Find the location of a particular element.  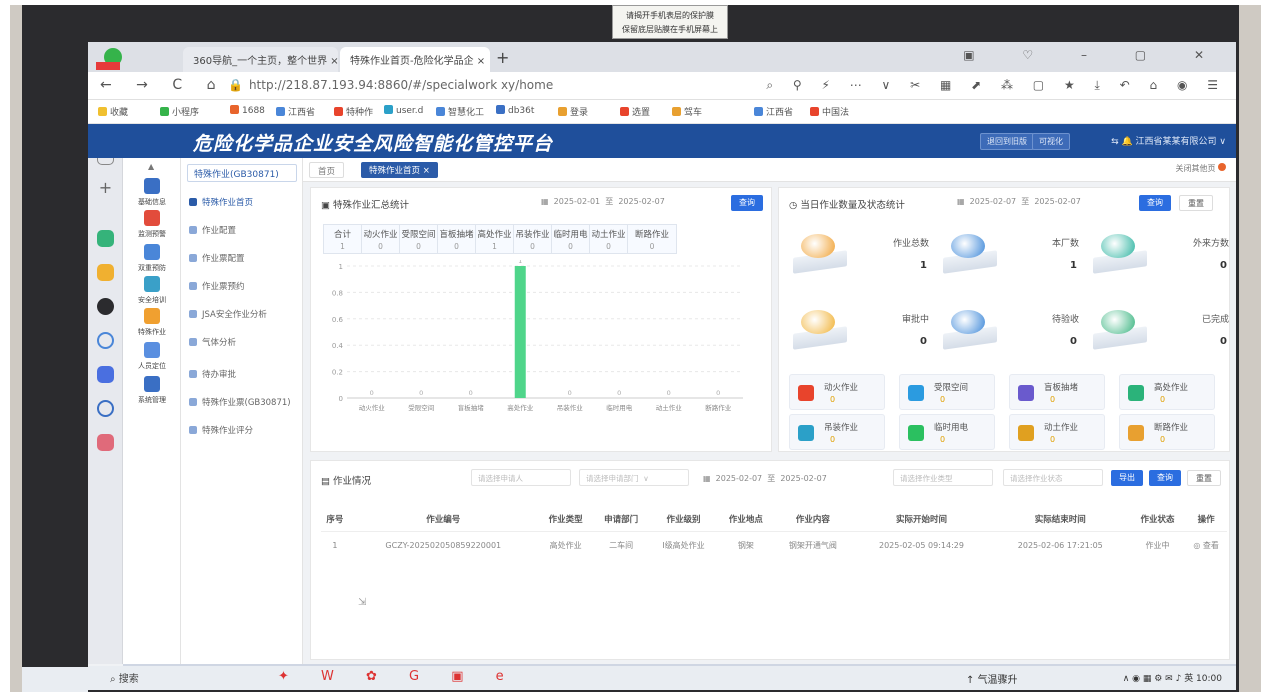

today-date-range: ▦ 2025-02-07 至 2025-02-07 is located at coordinates (1019, 201).